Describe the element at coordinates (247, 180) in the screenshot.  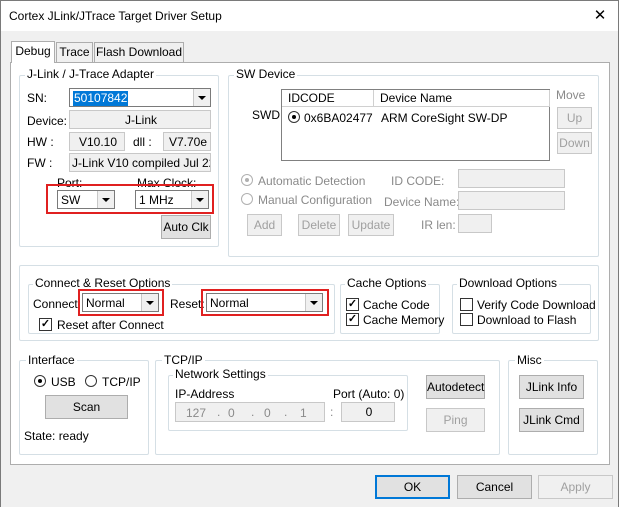
I see `automatic-detection-radio` at that location.